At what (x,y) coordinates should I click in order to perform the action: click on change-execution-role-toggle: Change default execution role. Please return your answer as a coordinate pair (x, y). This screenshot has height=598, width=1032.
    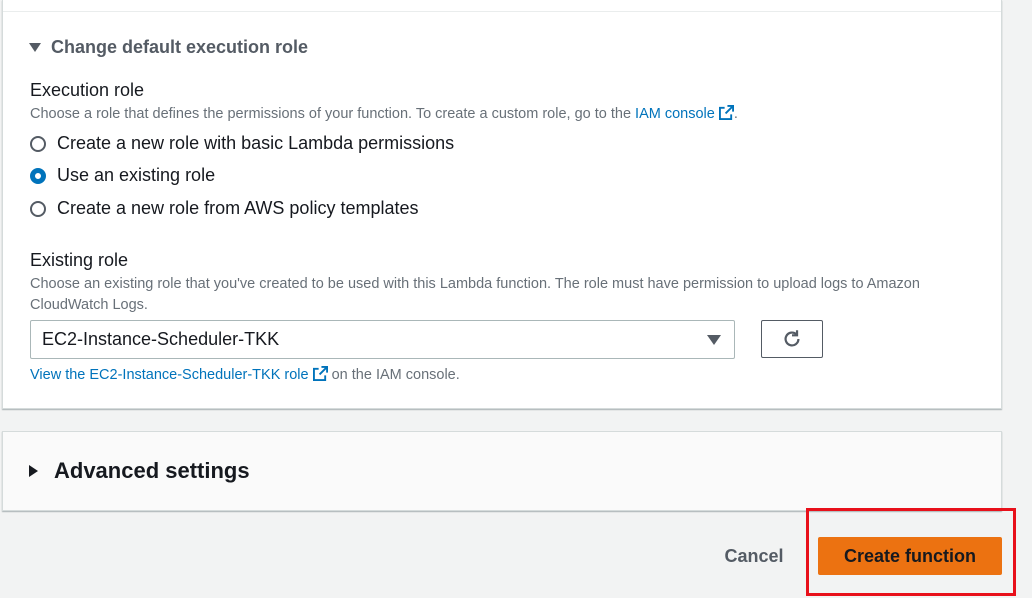
    Looking at the image, I should click on (168, 47).